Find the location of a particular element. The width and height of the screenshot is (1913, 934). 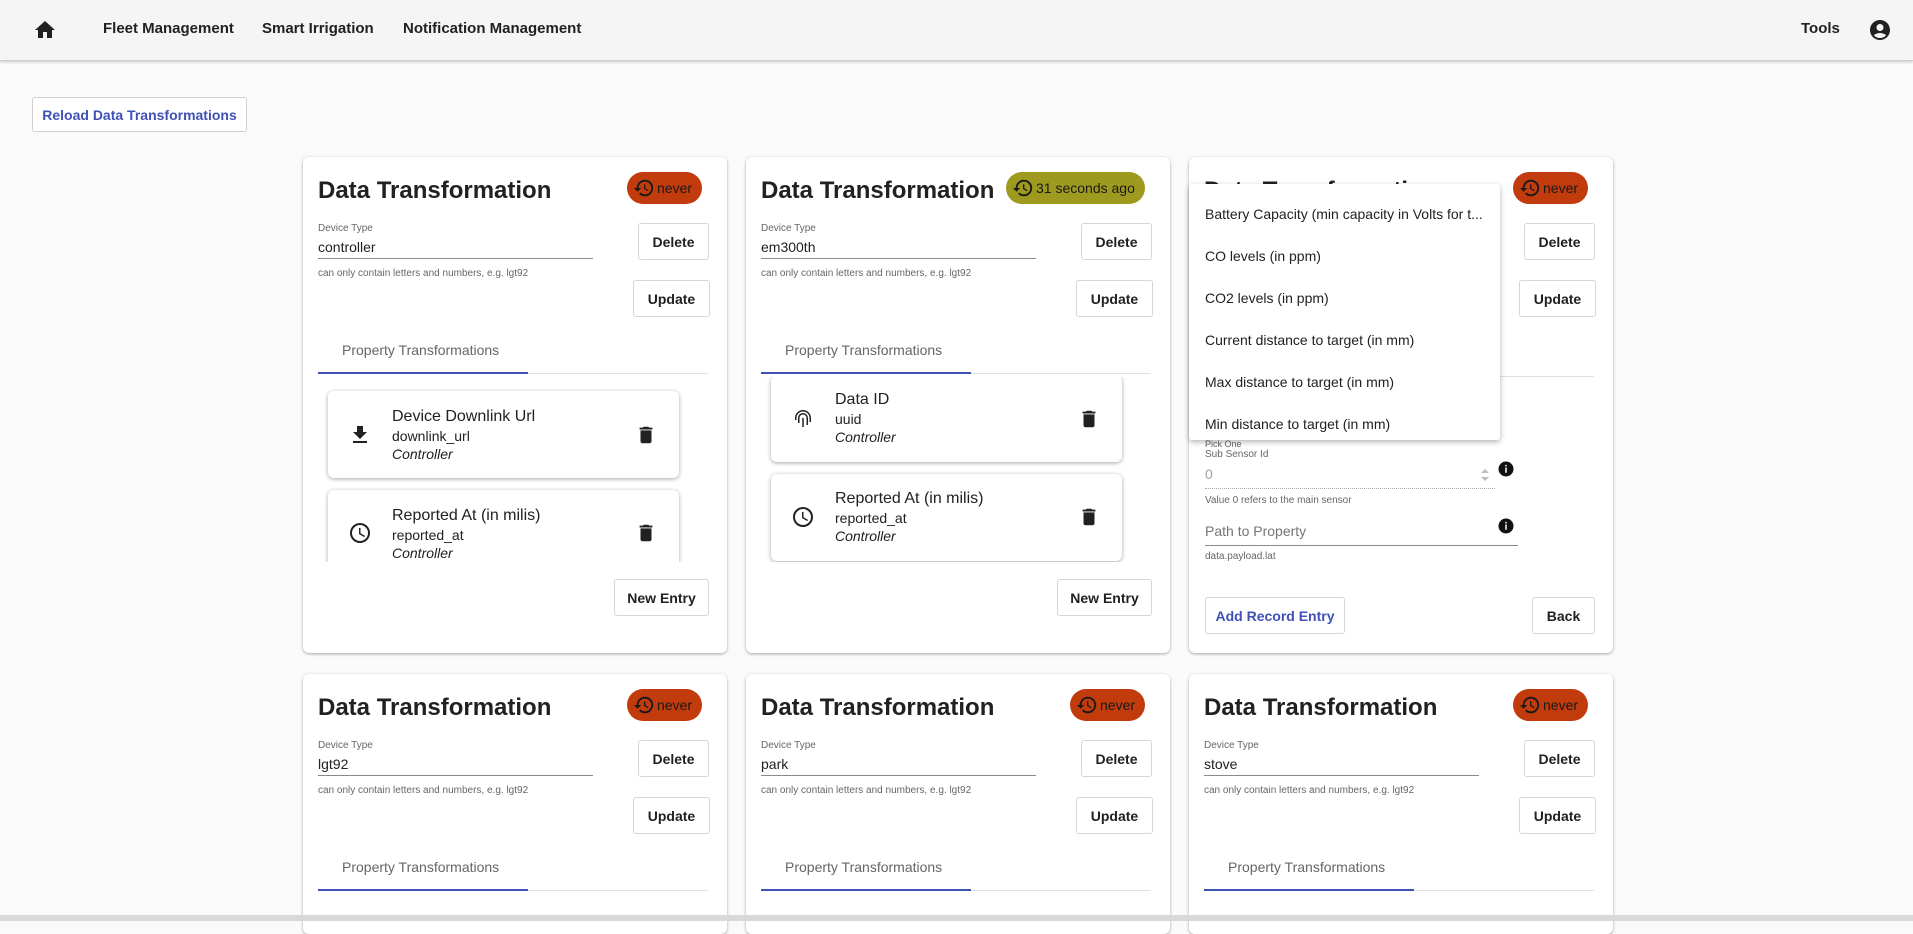

path-underline is located at coordinates (1361, 545).